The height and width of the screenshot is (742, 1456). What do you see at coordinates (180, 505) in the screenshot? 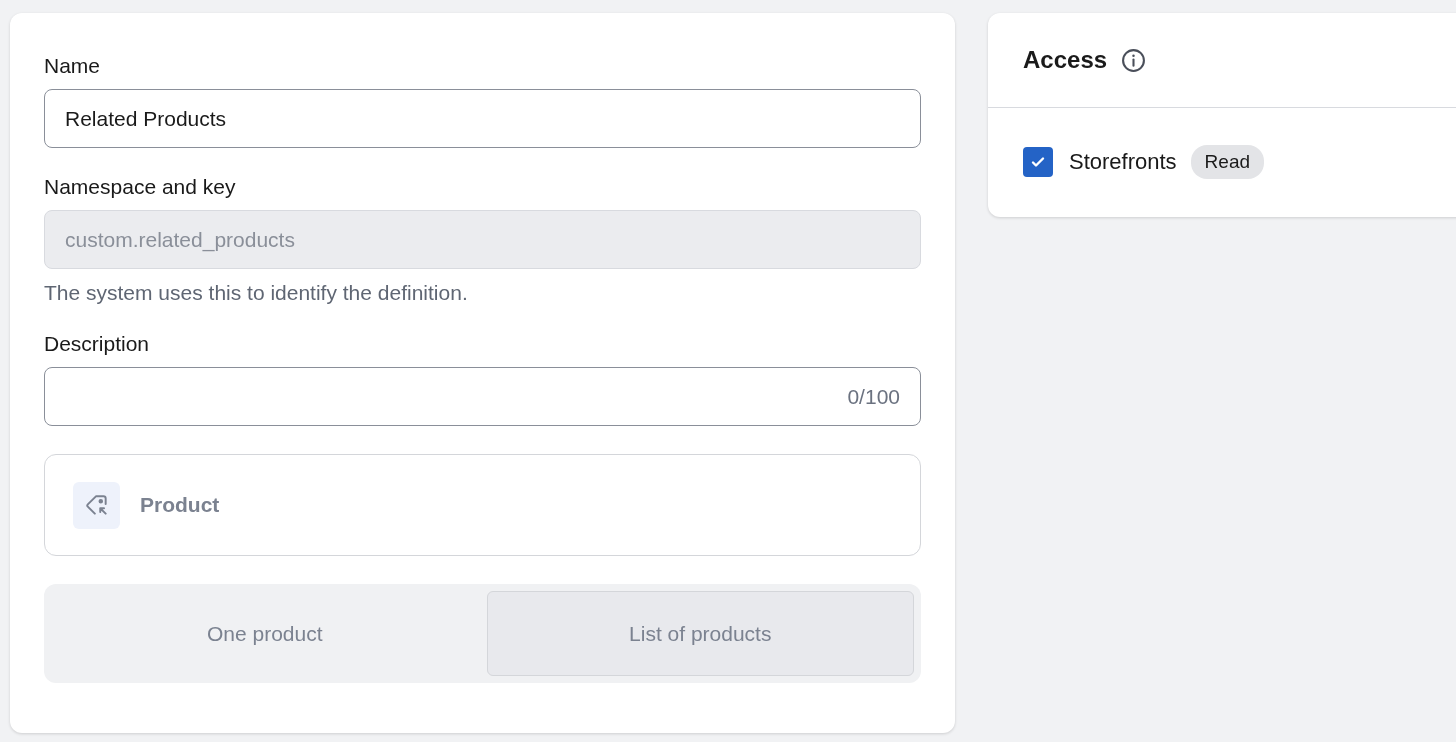
I see `type-name: Product` at bounding box center [180, 505].